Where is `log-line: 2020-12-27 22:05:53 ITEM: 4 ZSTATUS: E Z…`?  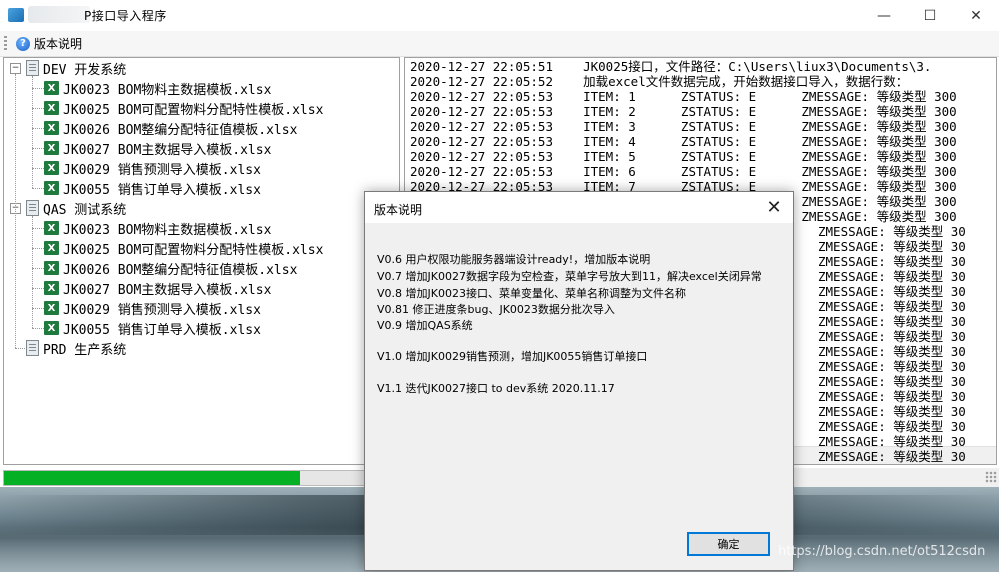 log-line: 2020-12-27 22:05:53 ITEM: 4 ZSTATUS: E Z… is located at coordinates (683, 141).